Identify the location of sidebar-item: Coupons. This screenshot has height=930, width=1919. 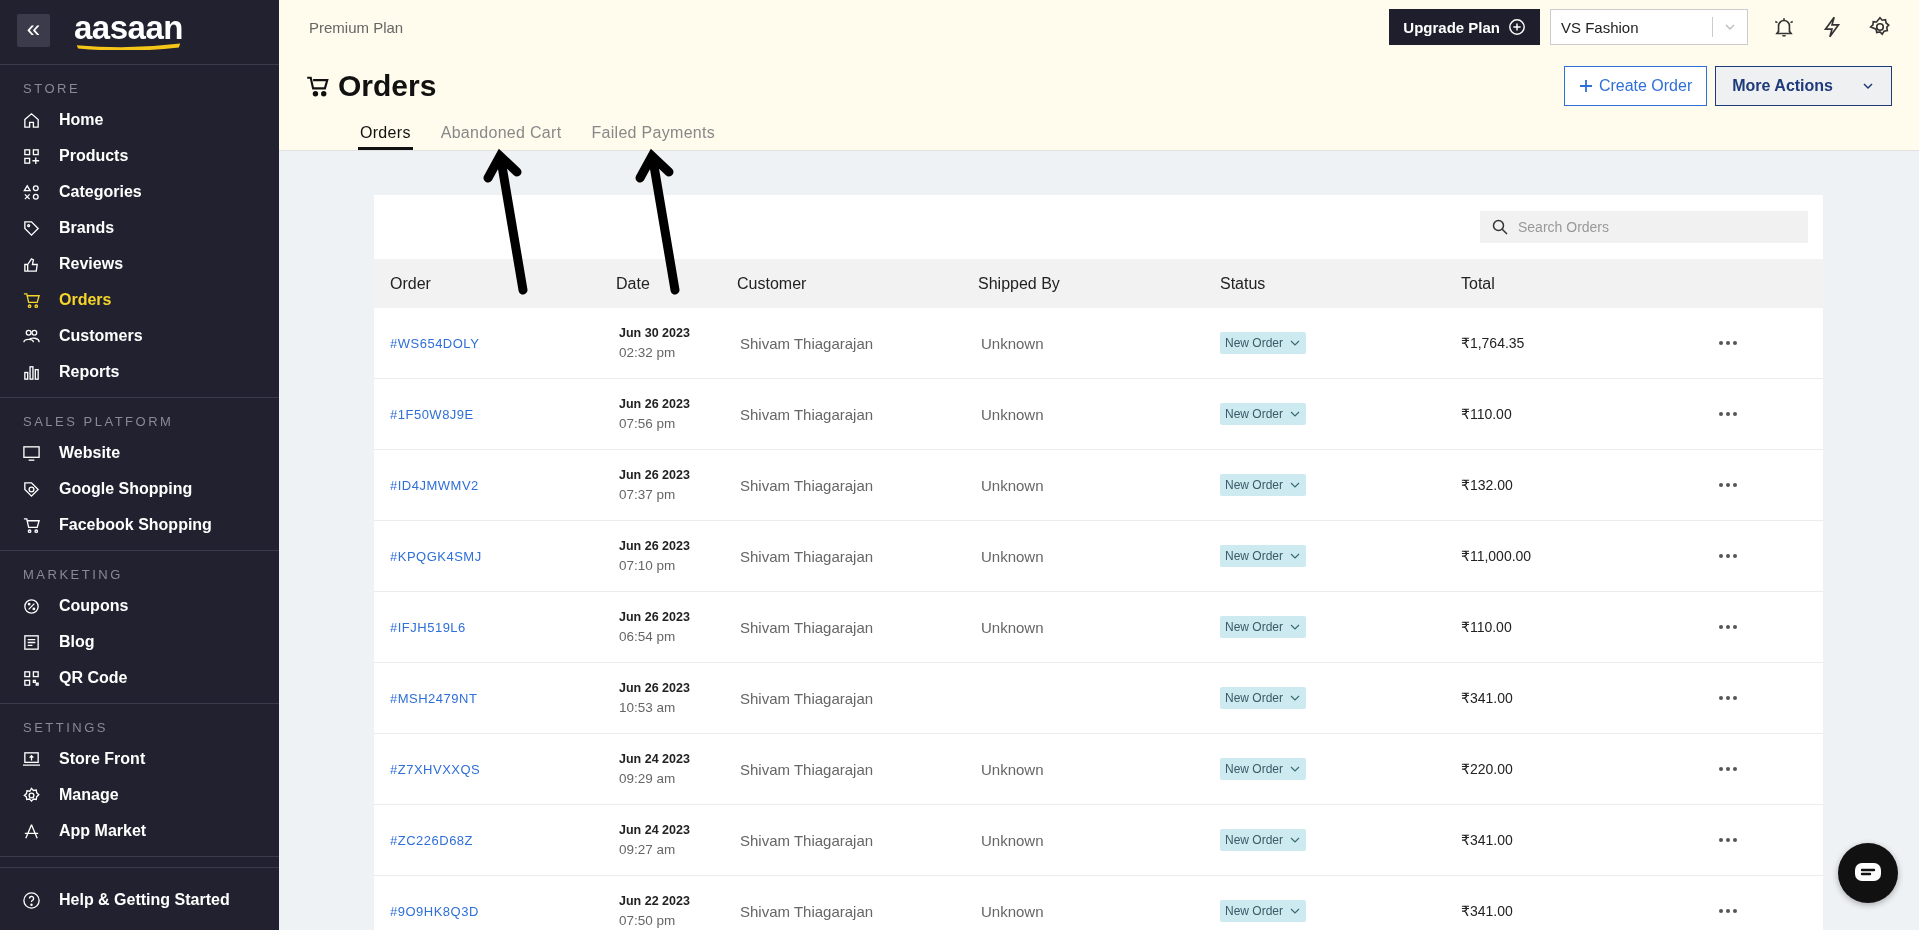
(139, 606).